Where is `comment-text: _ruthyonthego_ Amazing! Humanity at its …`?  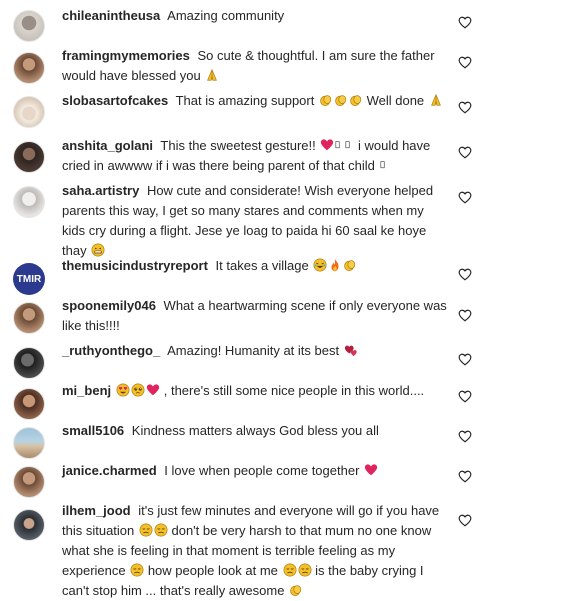
comment-text: _ruthyonthego_ Amazing! Humanity at its … is located at coordinates (254, 351).